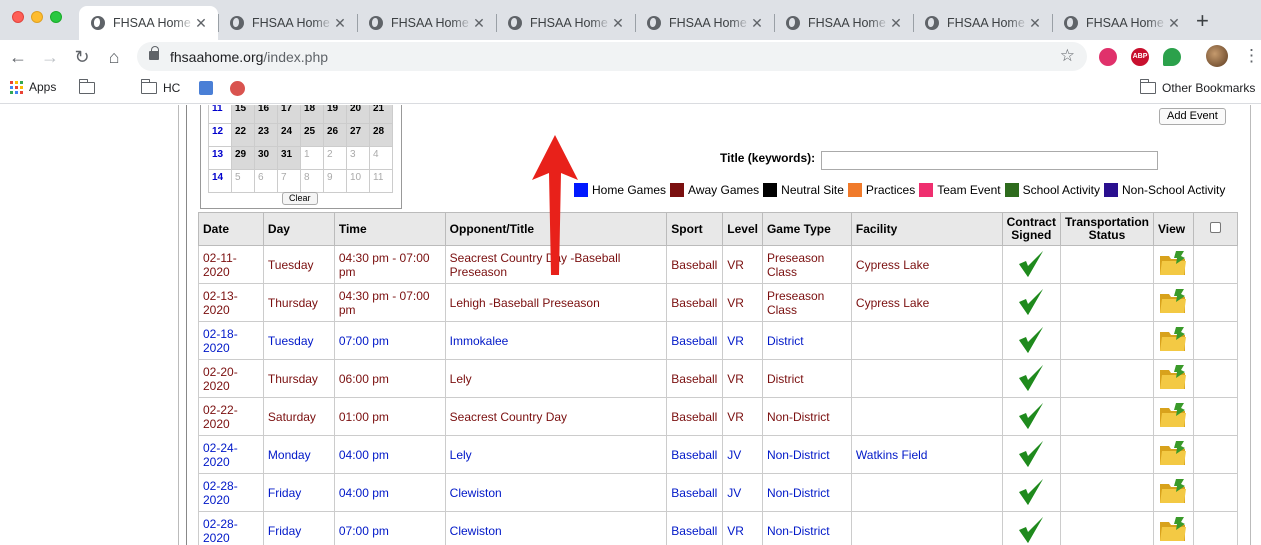 This screenshot has height=545, width=1261. Describe the element at coordinates (1172, 57) in the screenshot. I see `chat-extension-icon` at that location.